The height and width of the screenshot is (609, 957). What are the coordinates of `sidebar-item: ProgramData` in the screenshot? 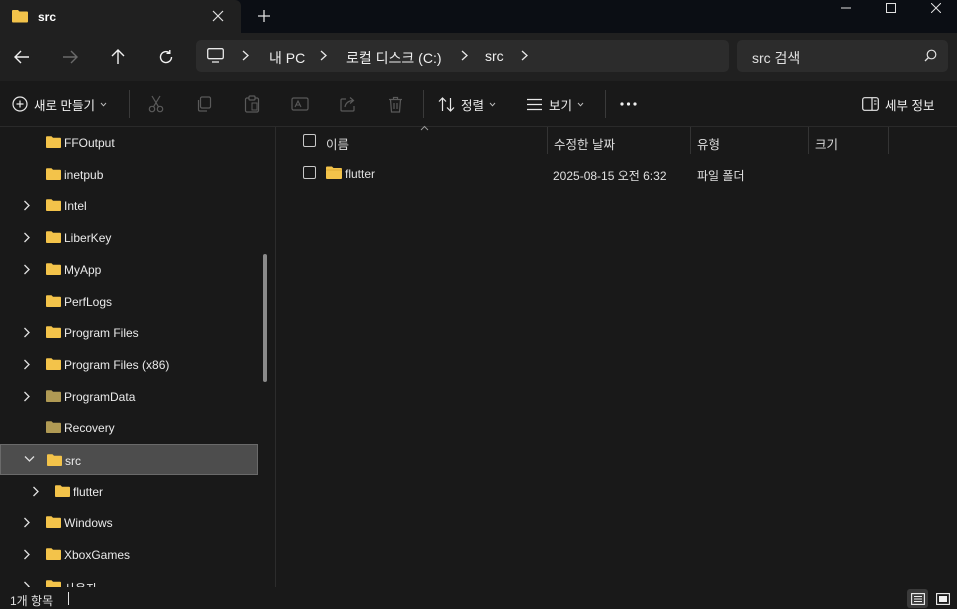 It's located at (129, 396).